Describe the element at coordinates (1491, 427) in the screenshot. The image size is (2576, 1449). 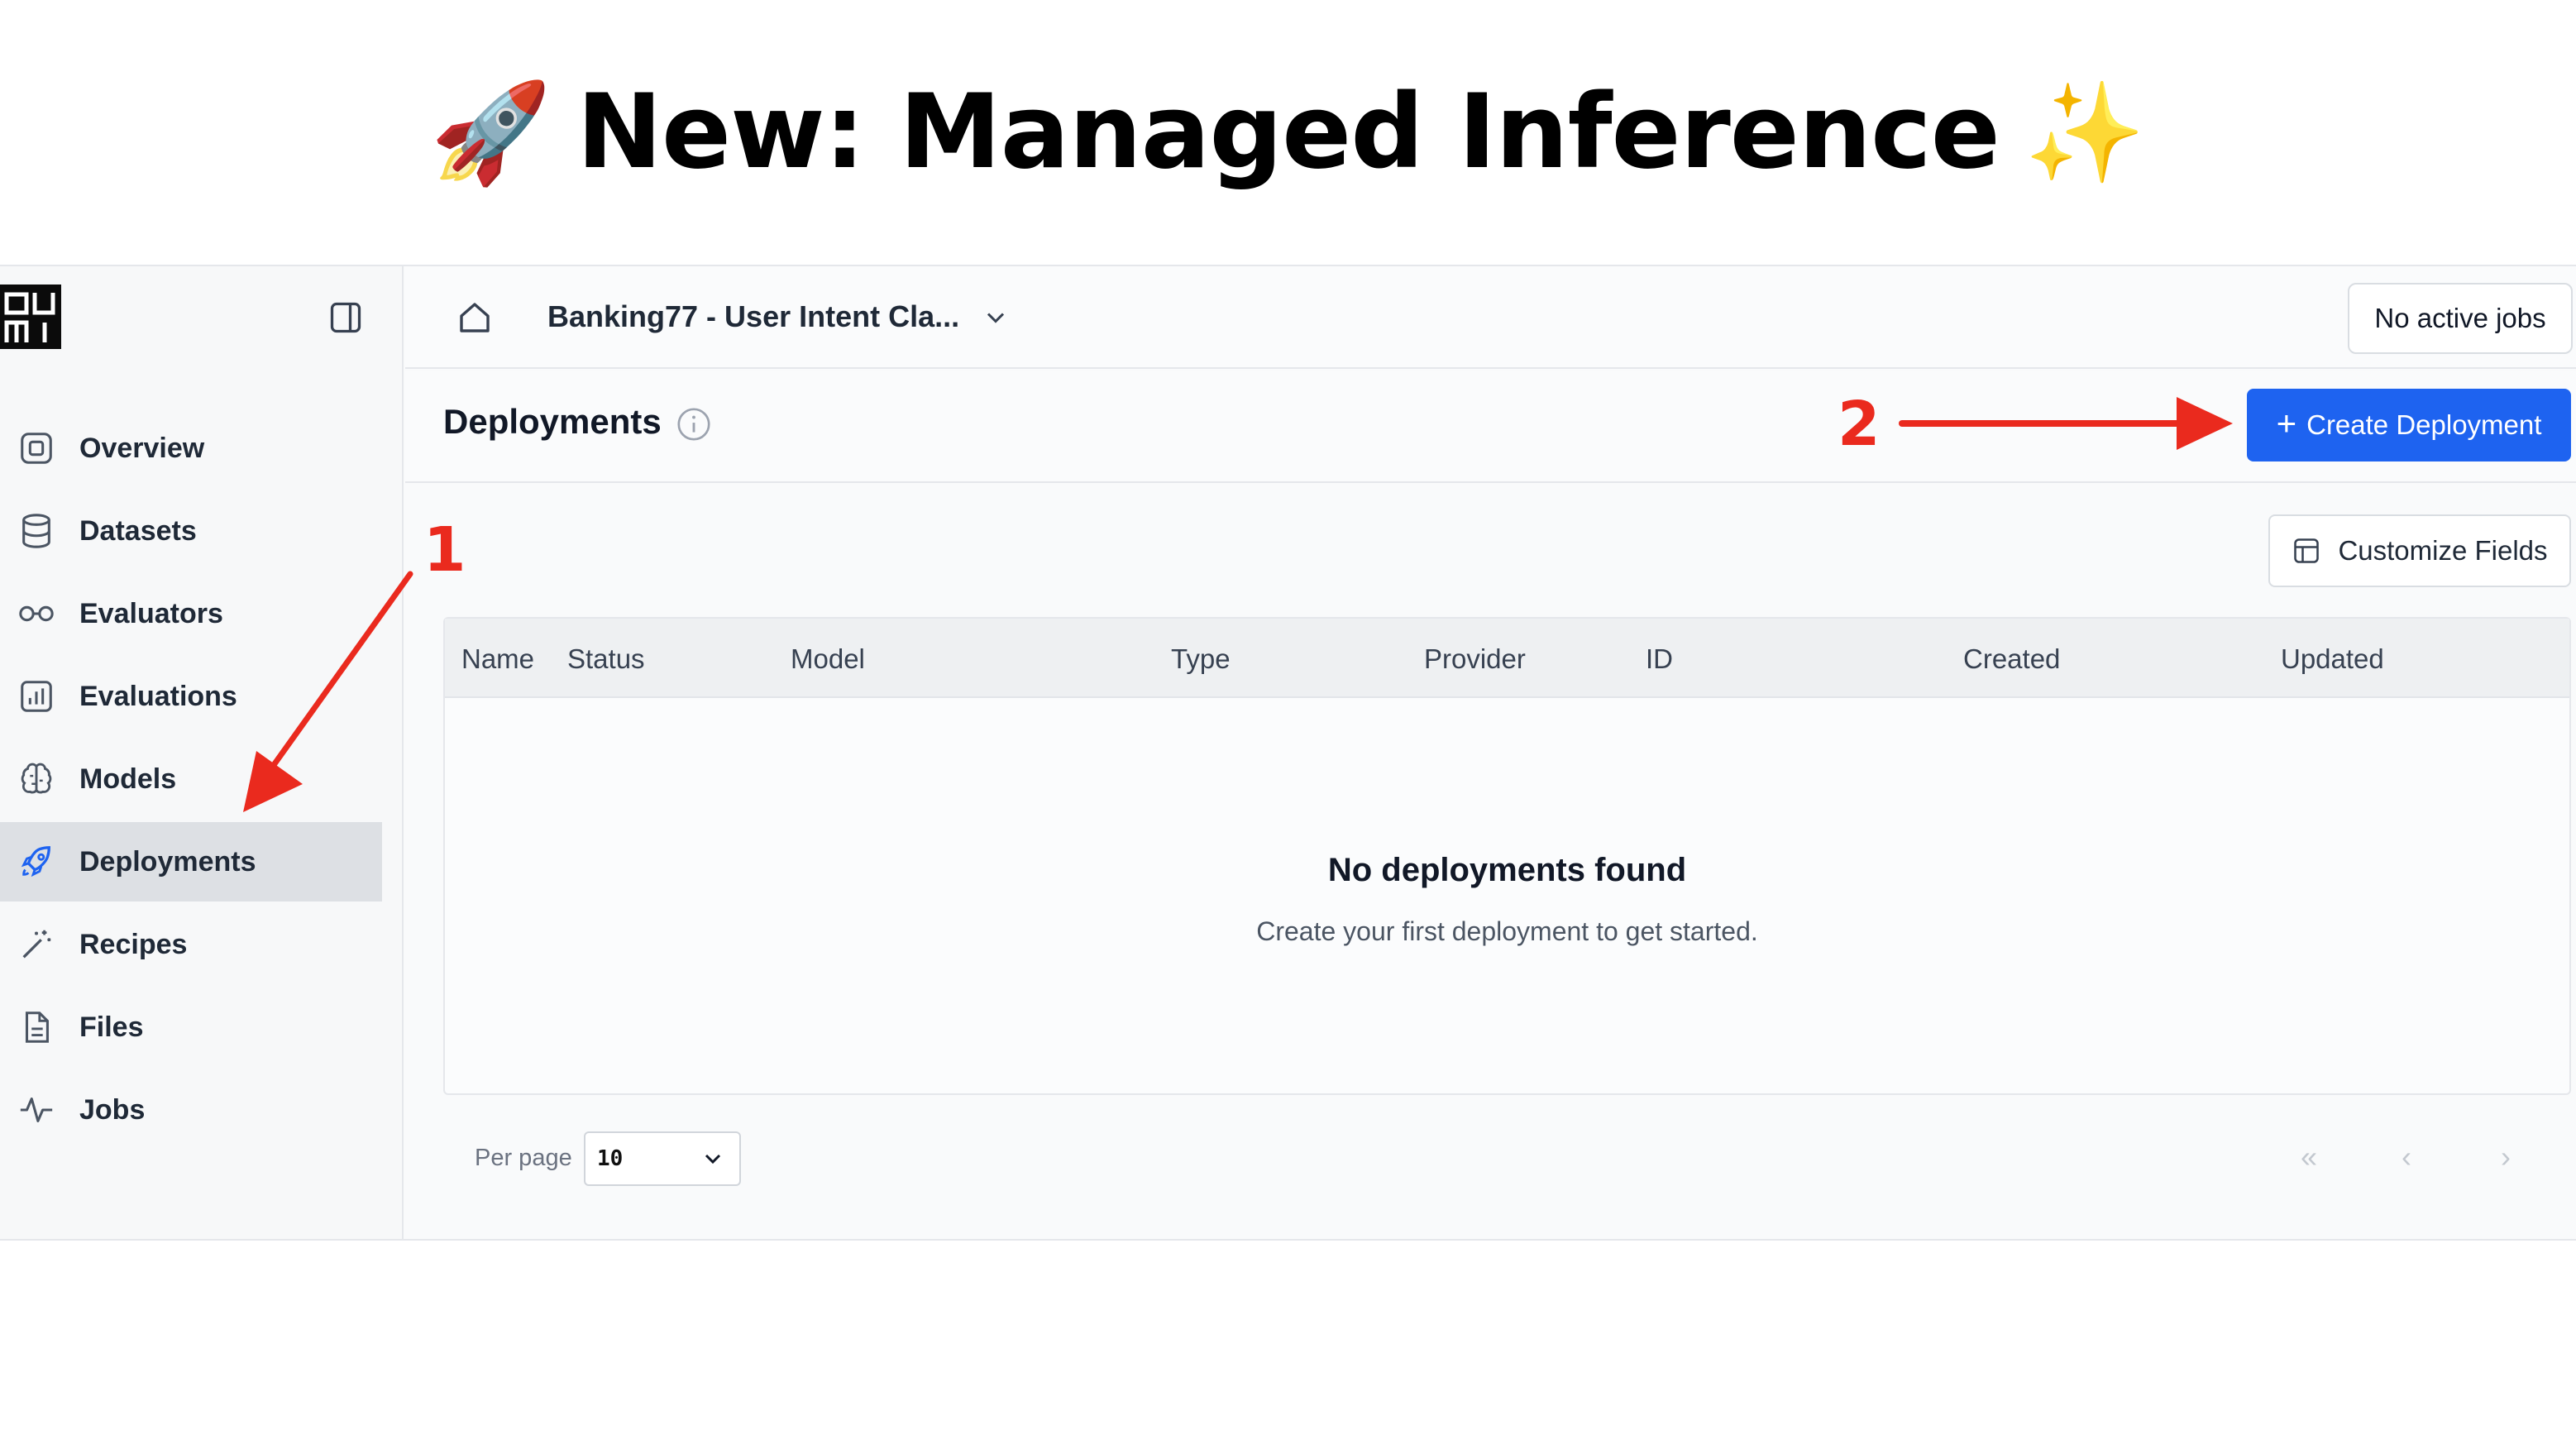
I see `page-header: Deployments + Create Deployment` at that location.